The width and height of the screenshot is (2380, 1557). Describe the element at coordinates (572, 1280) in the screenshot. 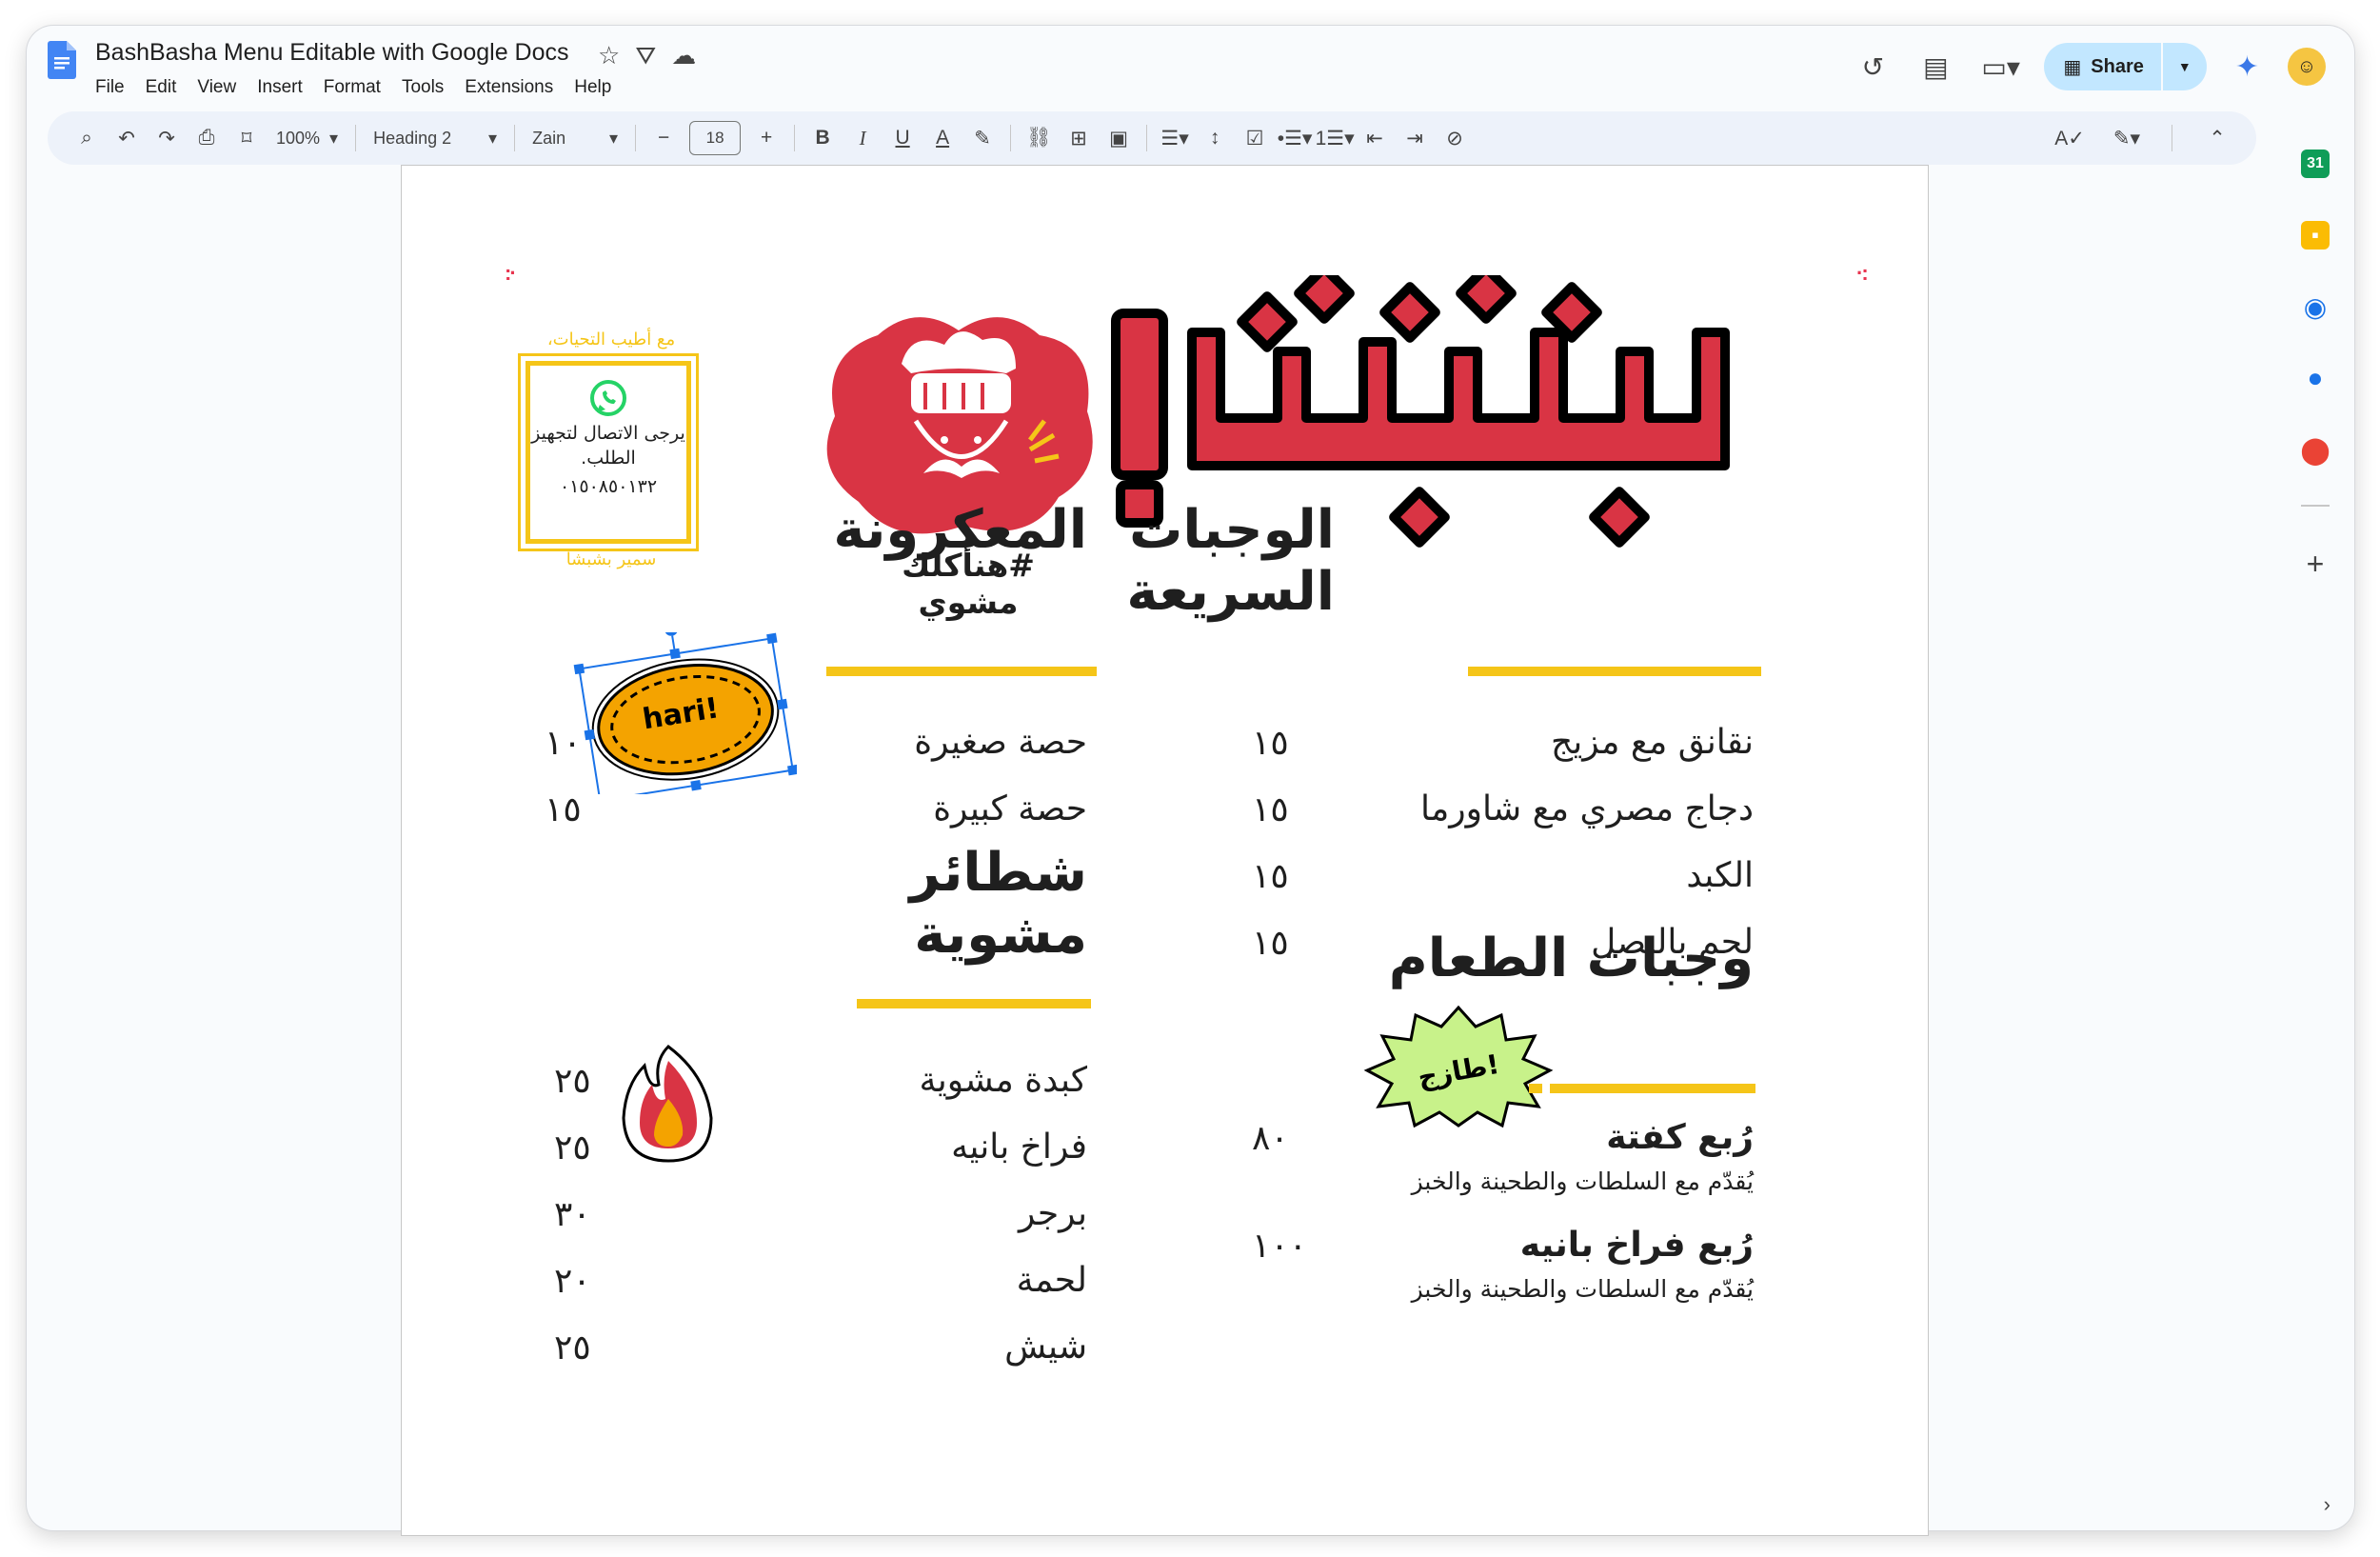

I see `menu-item-price: ٢٠` at that location.